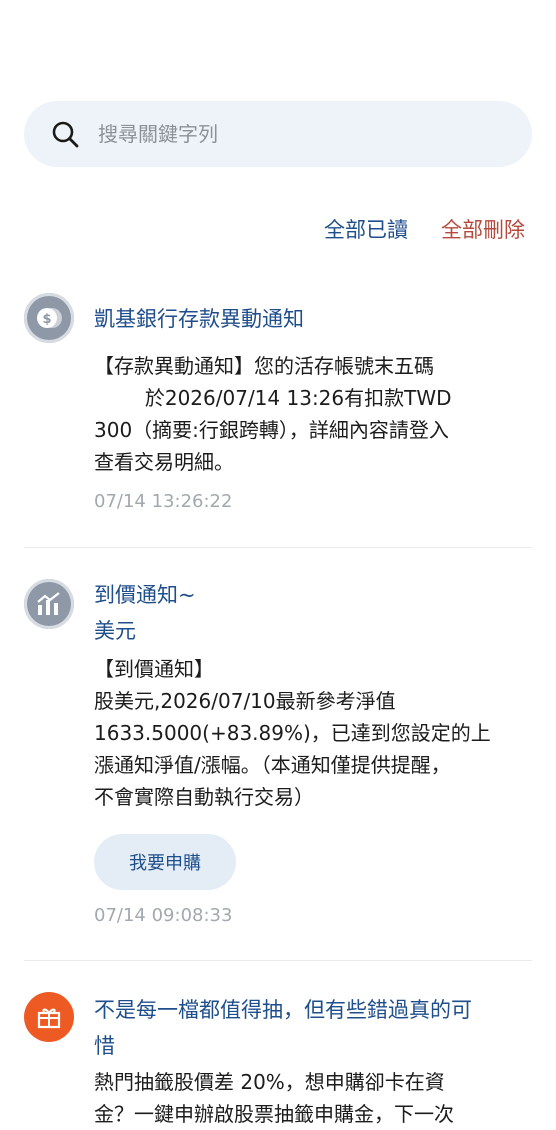  I want to click on mark-all-read-button: 全部已讀, so click(366, 229).